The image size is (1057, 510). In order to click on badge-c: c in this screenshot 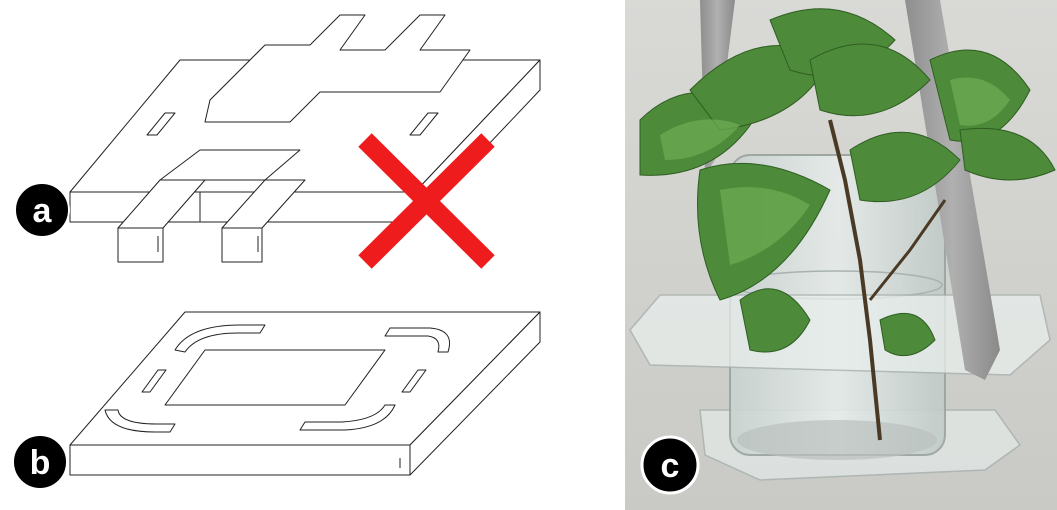, I will do `click(670, 465)`.